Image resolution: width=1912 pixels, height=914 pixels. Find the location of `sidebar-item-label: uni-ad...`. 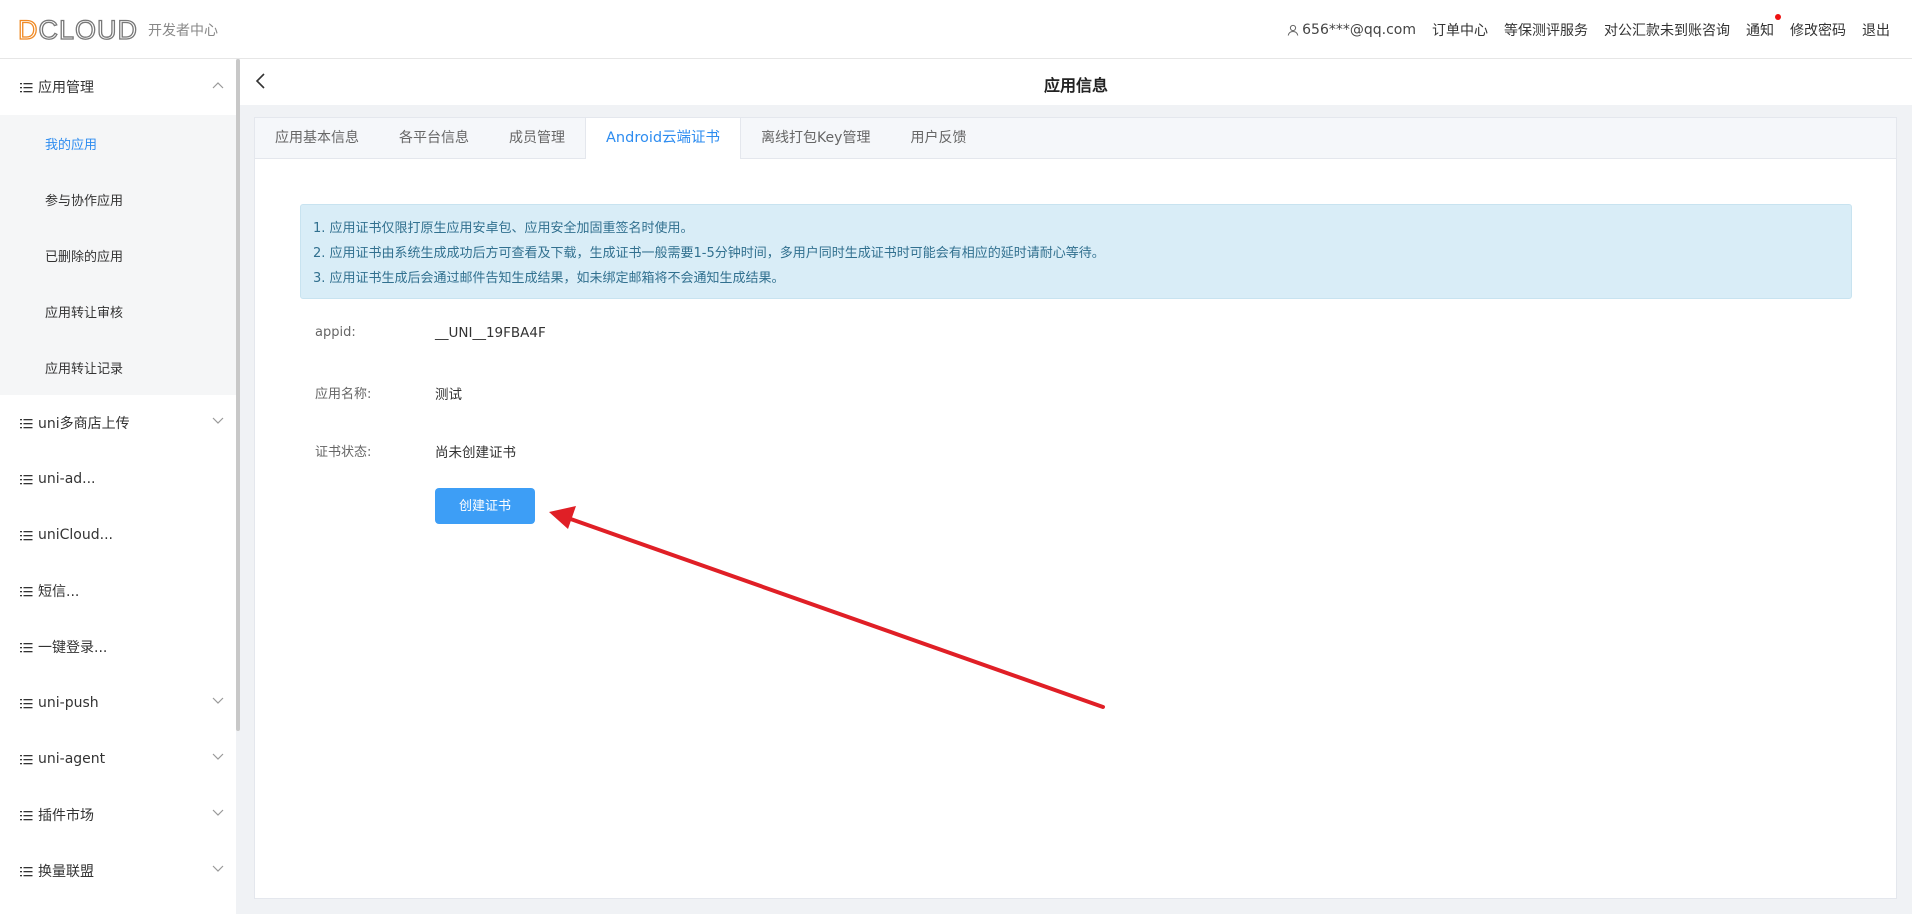

sidebar-item-label: uni-ad... is located at coordinates (67, 479).